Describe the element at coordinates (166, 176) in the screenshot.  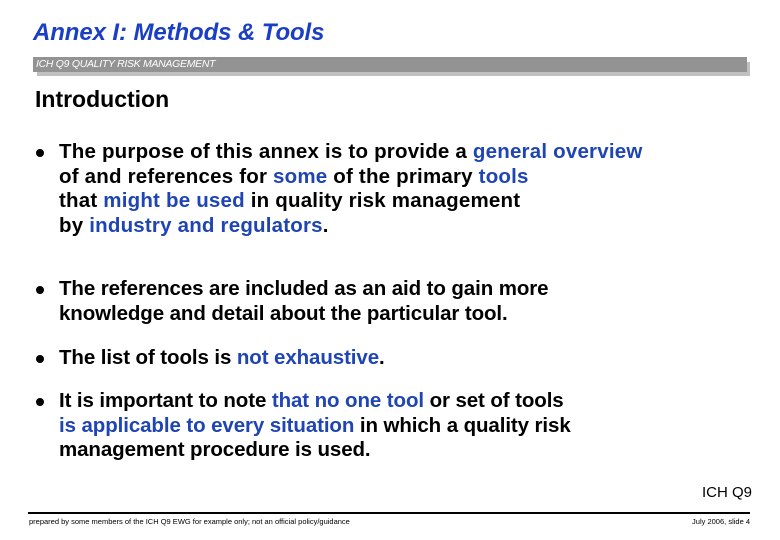
I see `body-text: of and references for` at that location.